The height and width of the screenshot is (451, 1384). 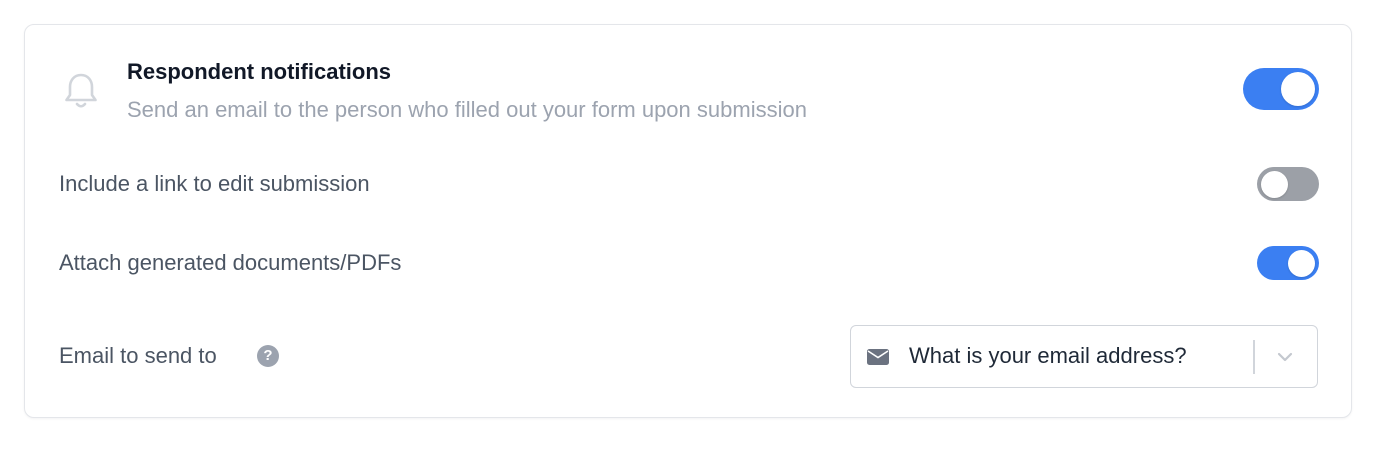 I want to click on include-edit-link-toggle, so click(x=1288, y=184).